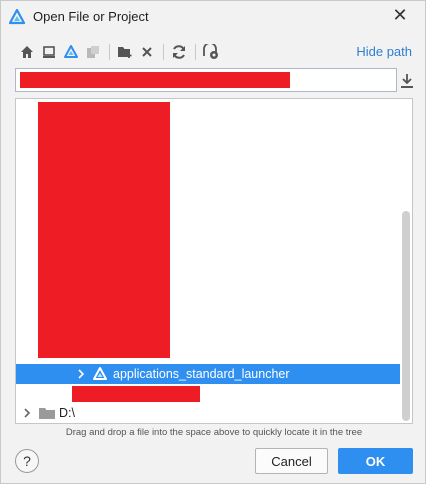 This screenshot has width=426, height=484. Describe the element at coordinates (179, 52) in the screenshot. I see `refresh-icon` at that location.